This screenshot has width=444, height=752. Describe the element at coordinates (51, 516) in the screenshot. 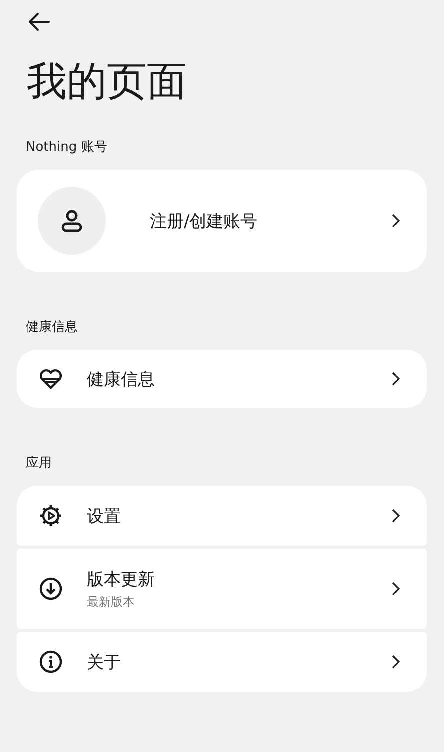

I see `gear-icon` at that location.